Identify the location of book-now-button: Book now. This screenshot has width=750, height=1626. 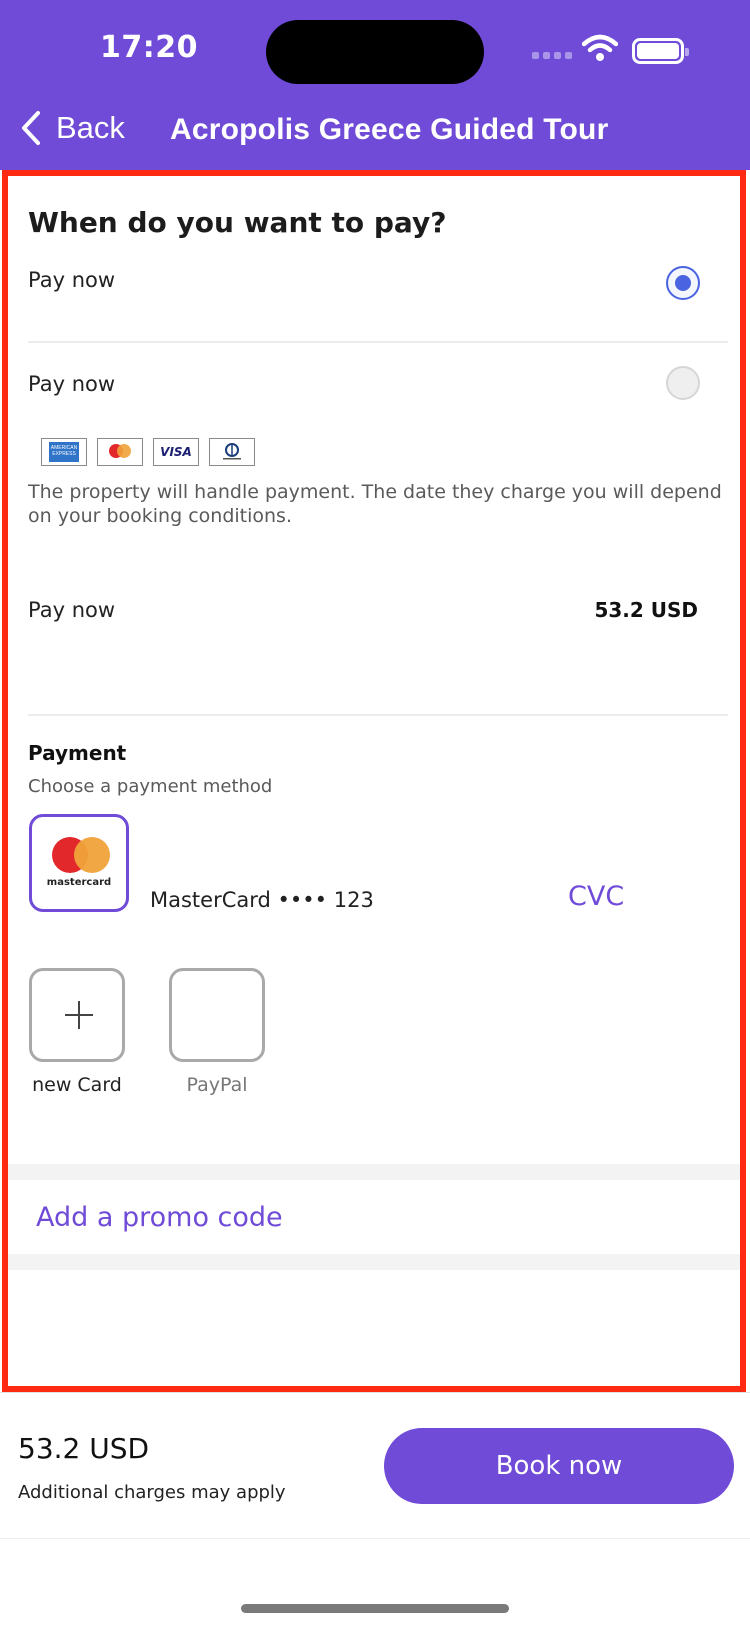
(559, 1466).